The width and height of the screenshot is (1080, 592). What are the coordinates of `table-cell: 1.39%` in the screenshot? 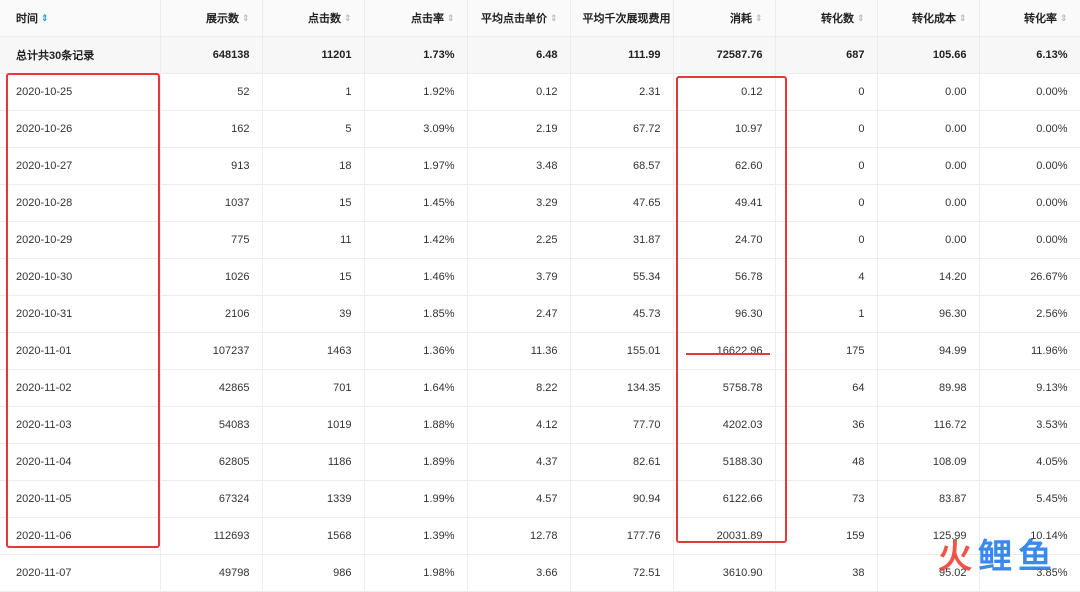 It's located at (416, 536).